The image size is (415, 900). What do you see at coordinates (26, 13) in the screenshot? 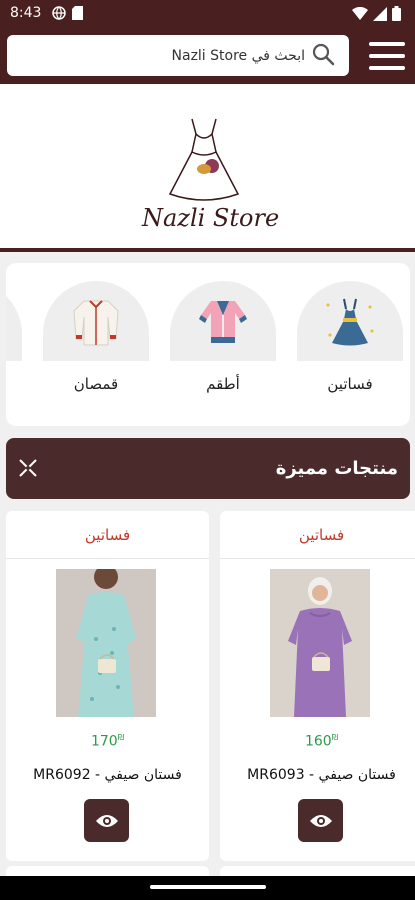
I see `status-time: 8:43` at bounding box center [26, 13].